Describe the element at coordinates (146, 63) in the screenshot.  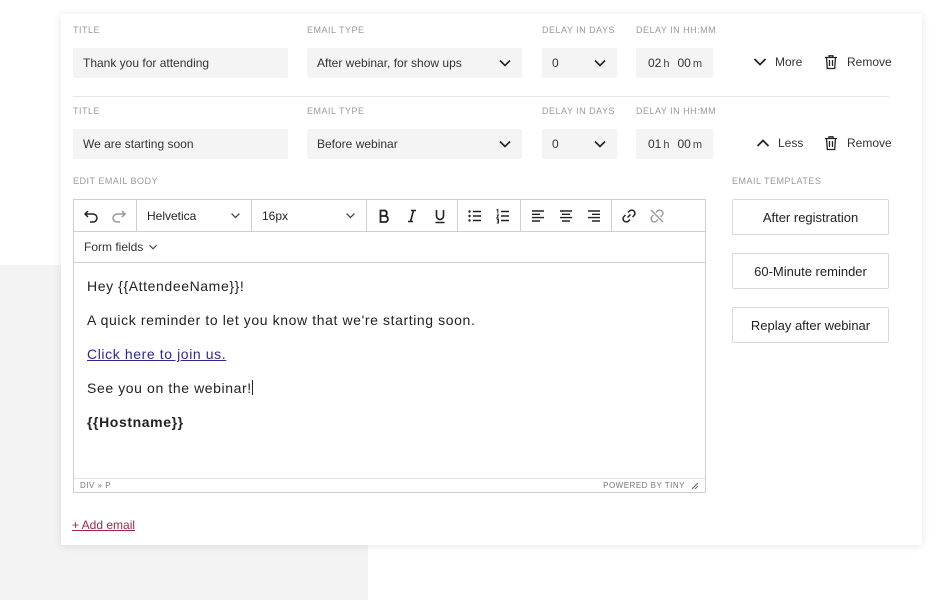
I see `title-value: Thank you for attending` at that location.